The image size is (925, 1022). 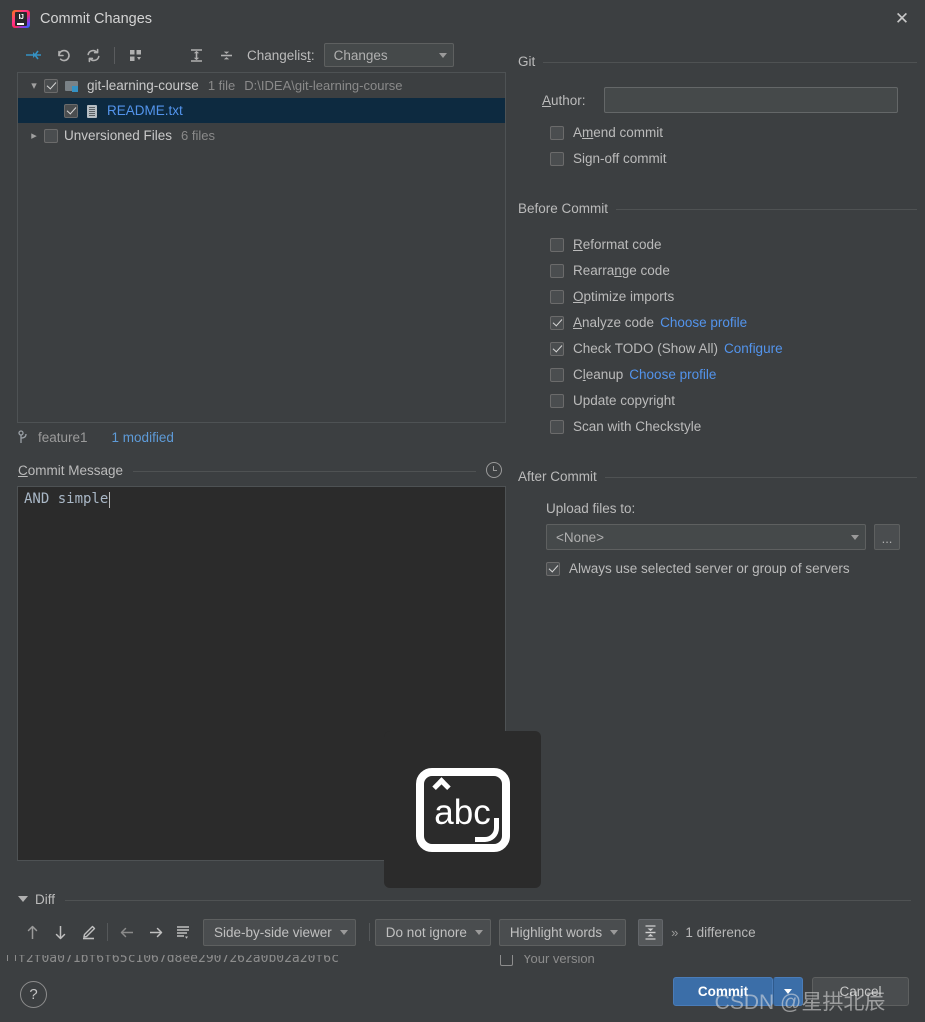 What do you see at coordinates (598, 374) in the screenshot?
I see `cleanup-label: Cleanup` at bounding box center [598, 374].